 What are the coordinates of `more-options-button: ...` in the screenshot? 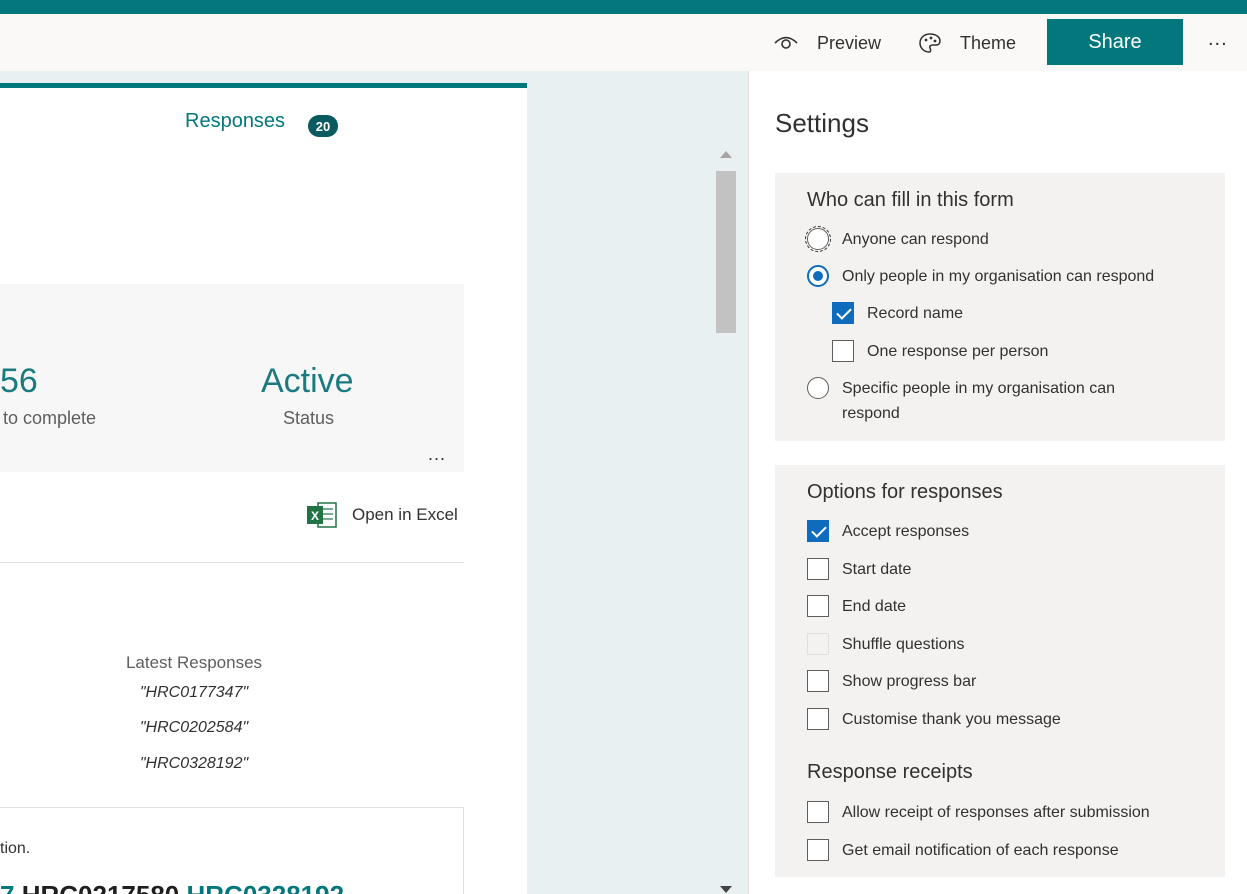 It's located at (1218, 39).